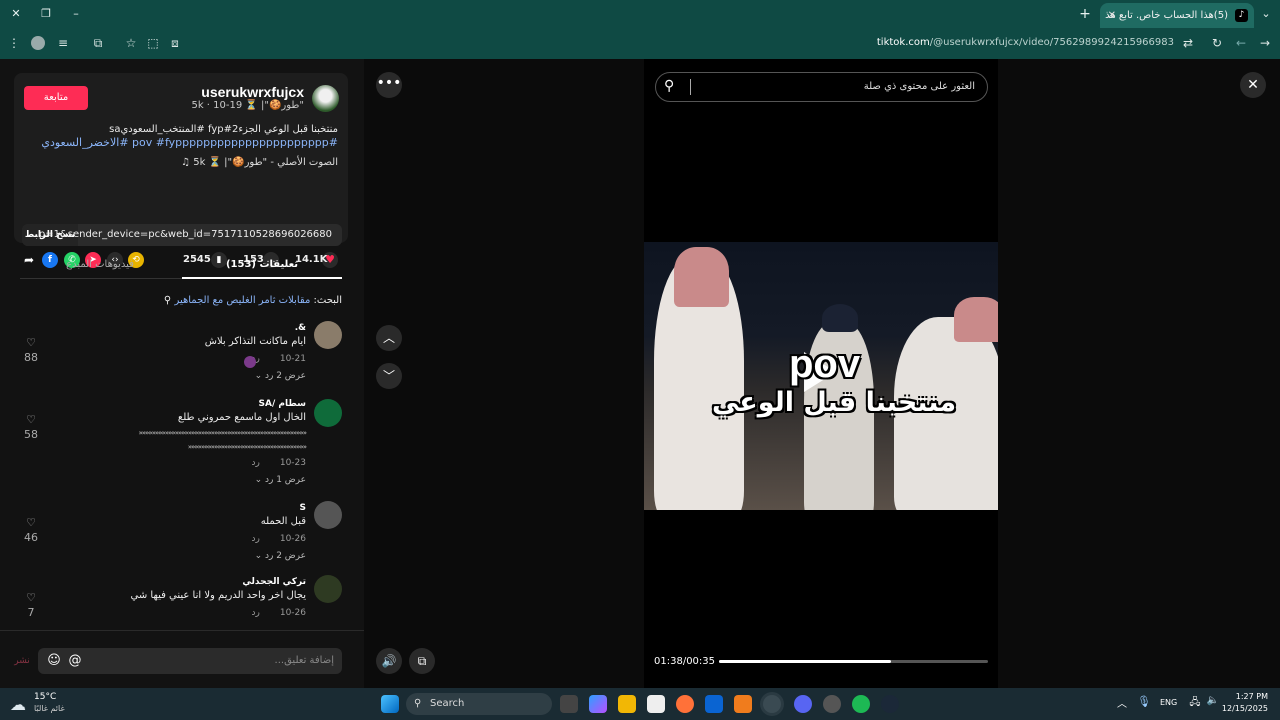 The image size is (1280, 720). What do you see at coordinates (656, 704) in the screenshot?
I see `store-icon` at bounding box center [656, 704].